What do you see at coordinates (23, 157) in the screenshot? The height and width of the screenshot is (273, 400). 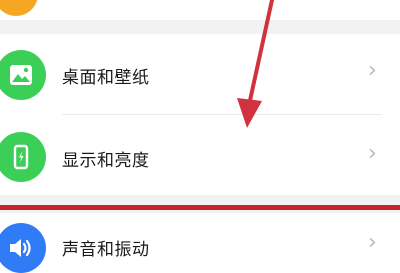 I see `display-brightness-icon` at bounding box center [23, 157].